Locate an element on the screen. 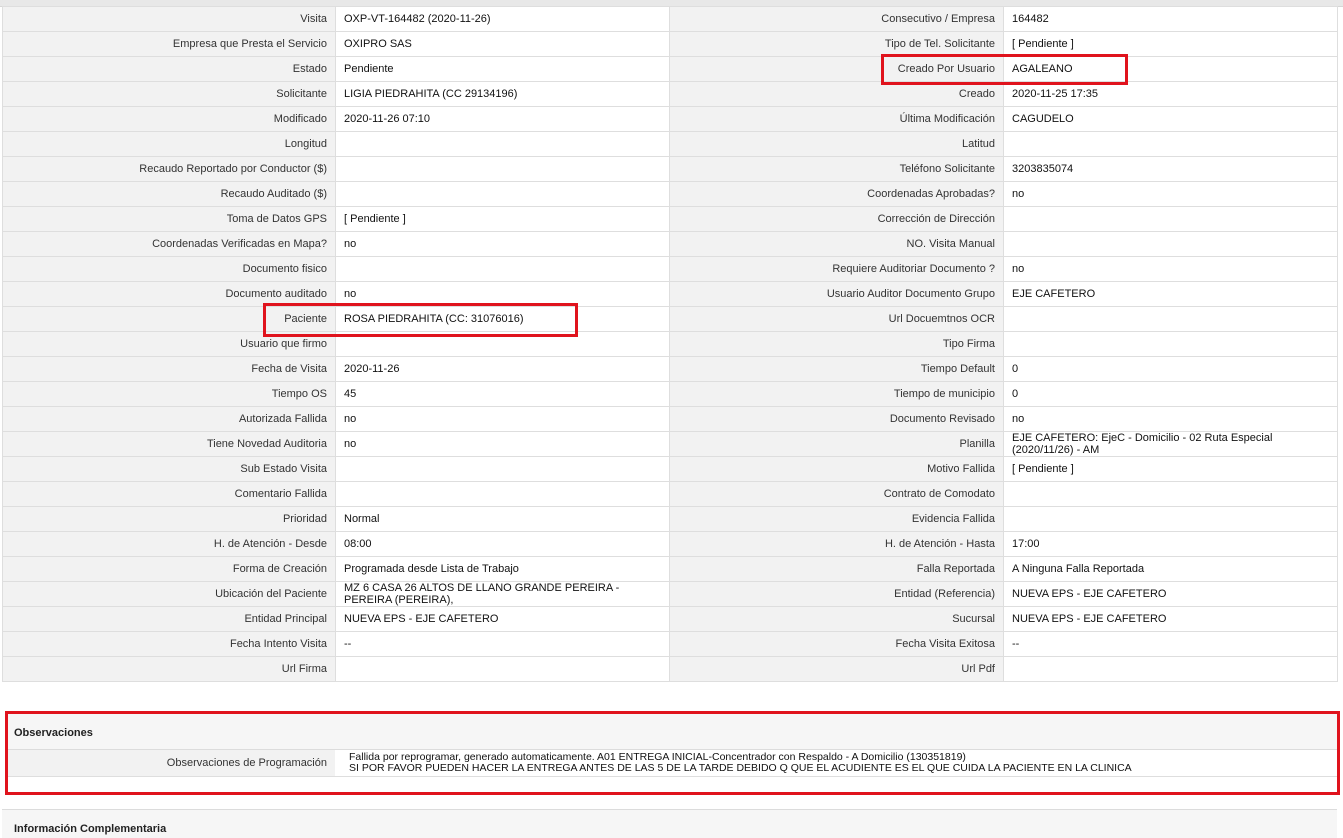  field-value: 2020-11-26 is located at coordinates (502, 369).